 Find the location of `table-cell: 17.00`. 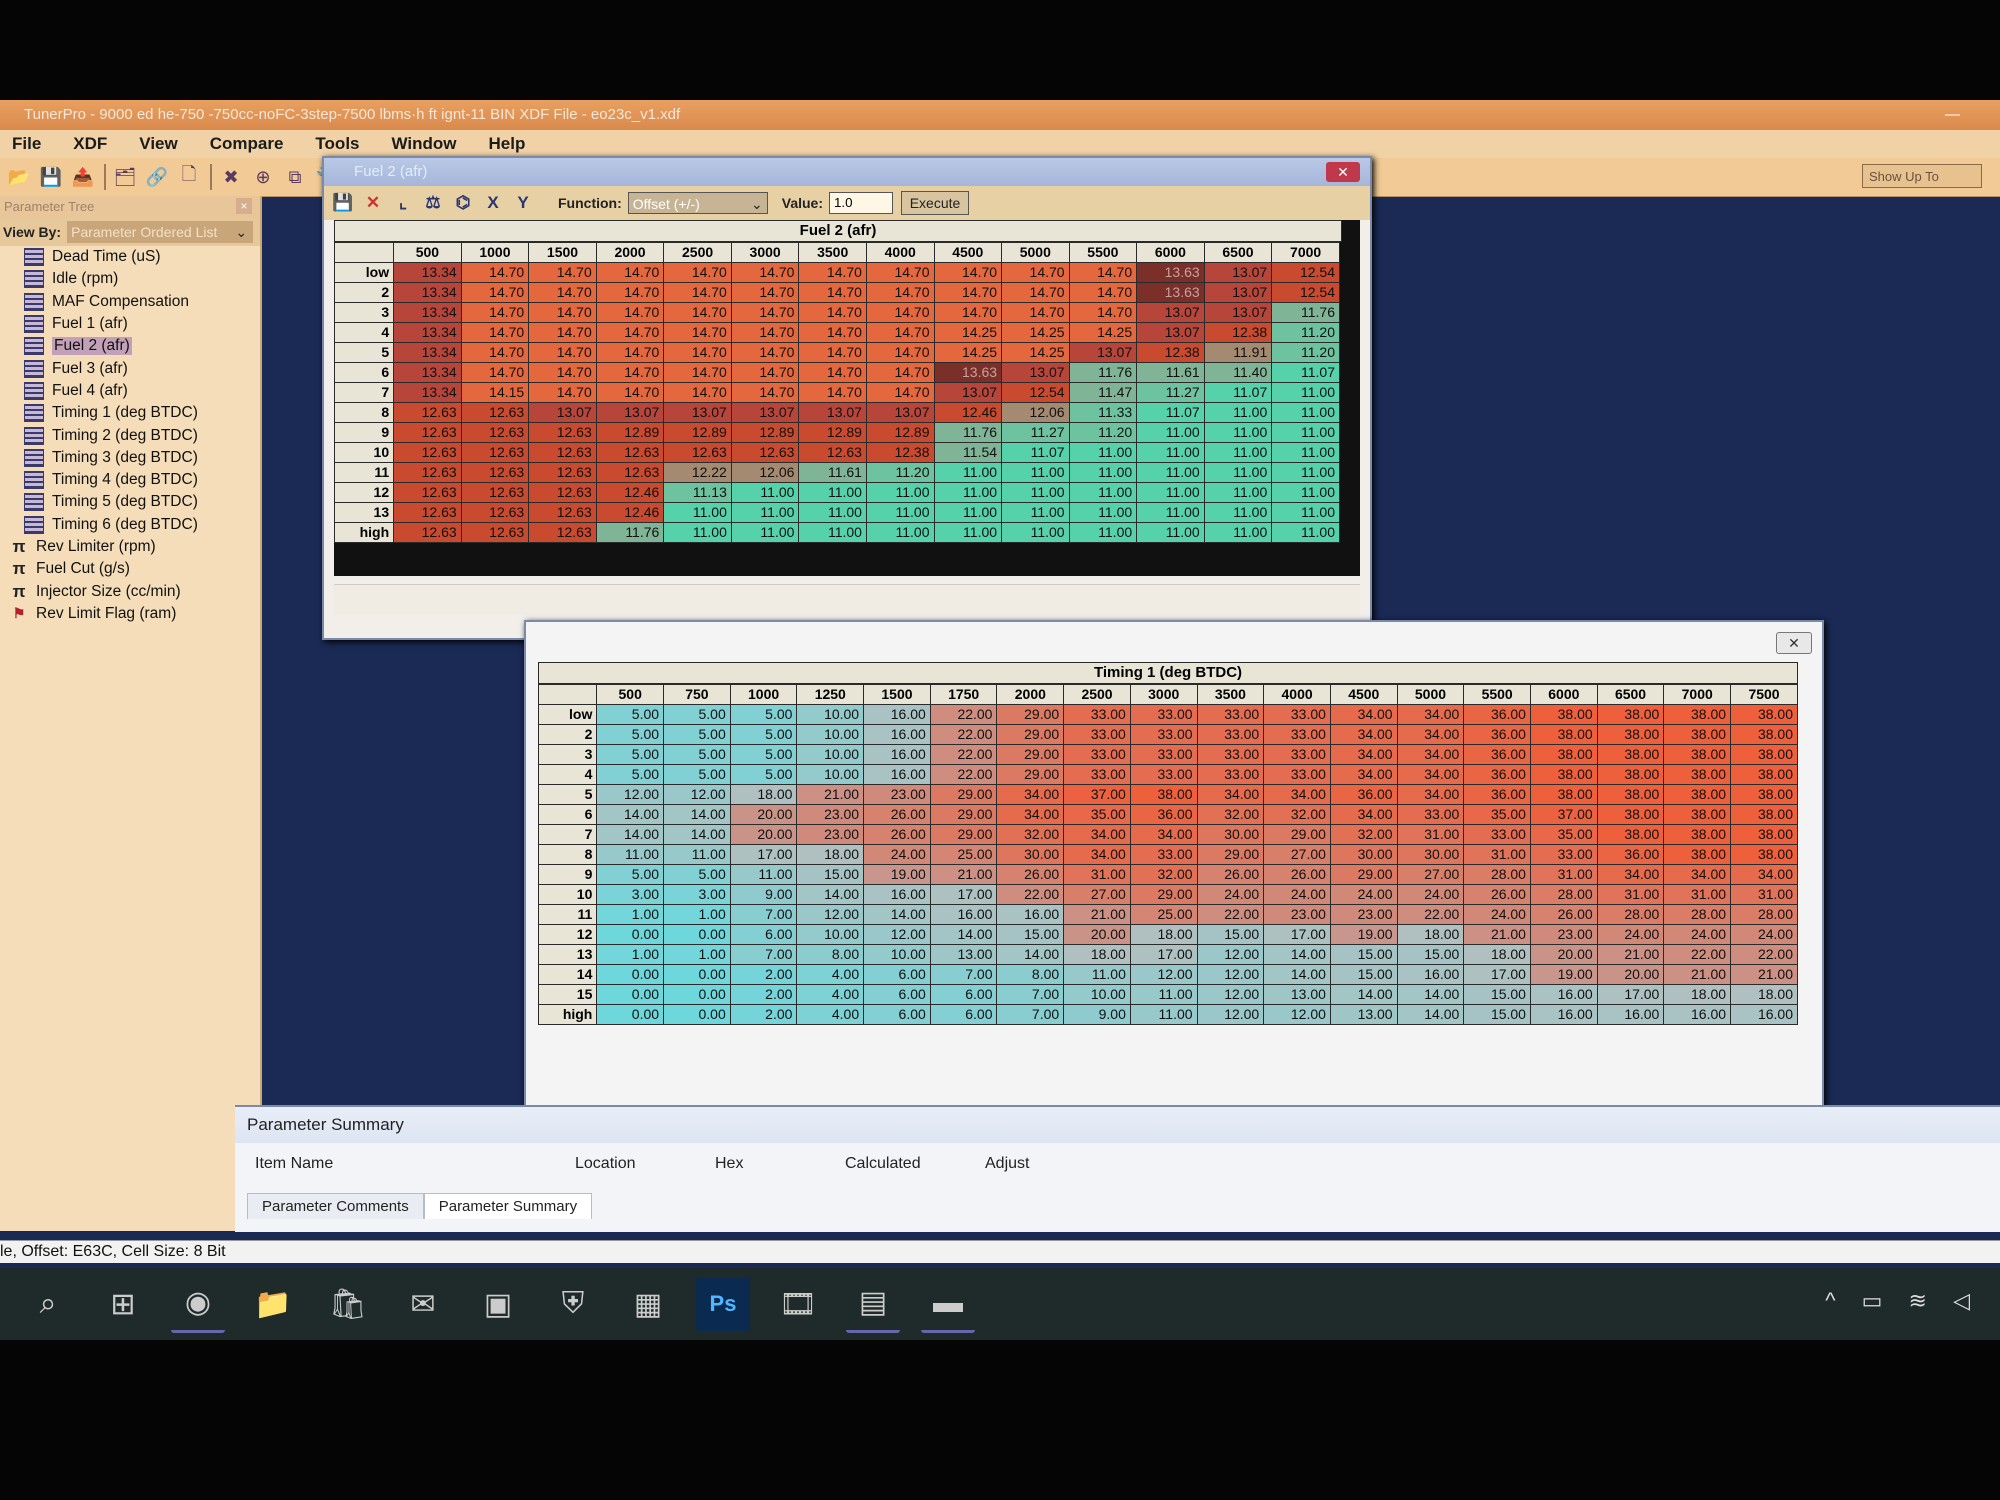

table-cell: 17.00 is located at coordinates (763, 854).